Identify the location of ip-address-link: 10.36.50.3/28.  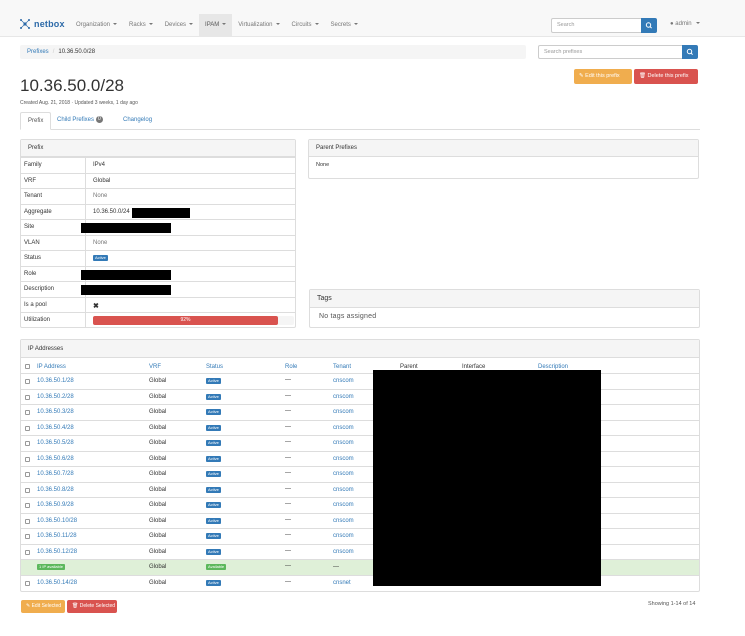
(55, 412).